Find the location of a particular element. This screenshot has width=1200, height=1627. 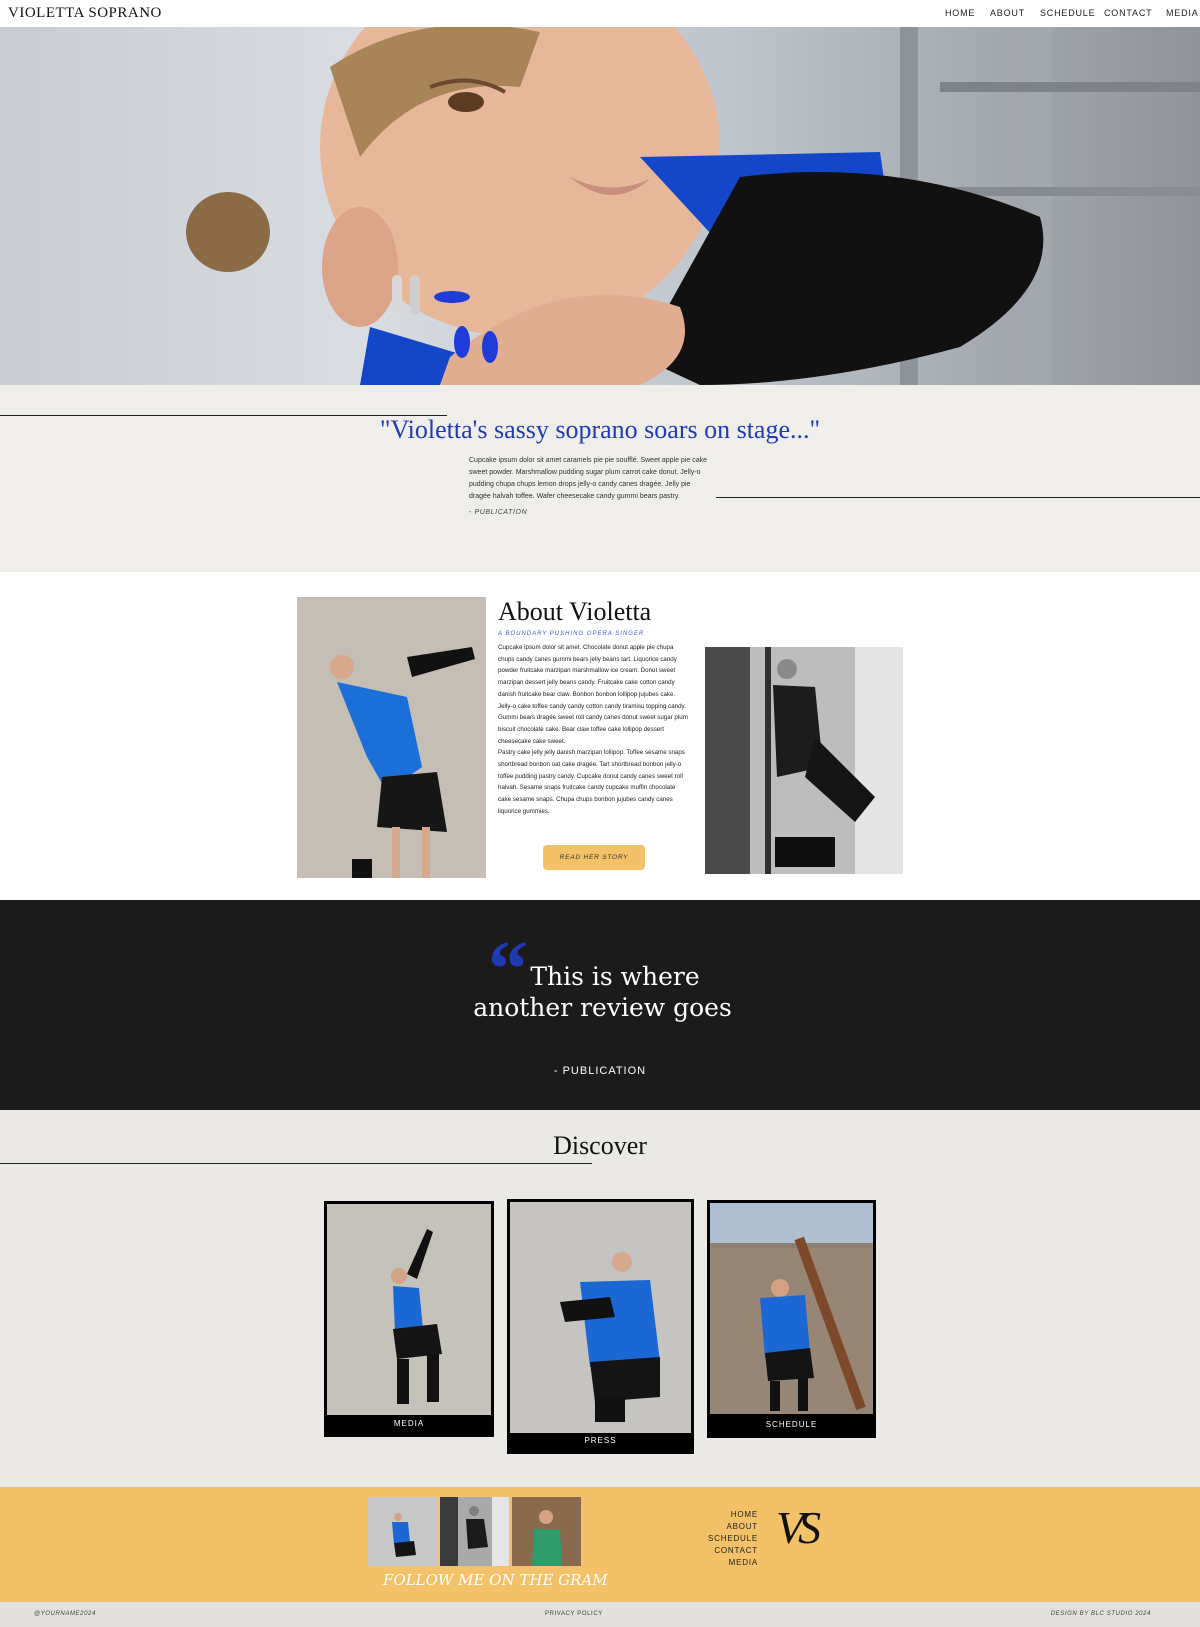

read-her-story-button: READ HER STORY is located at coordinates (594, 857).